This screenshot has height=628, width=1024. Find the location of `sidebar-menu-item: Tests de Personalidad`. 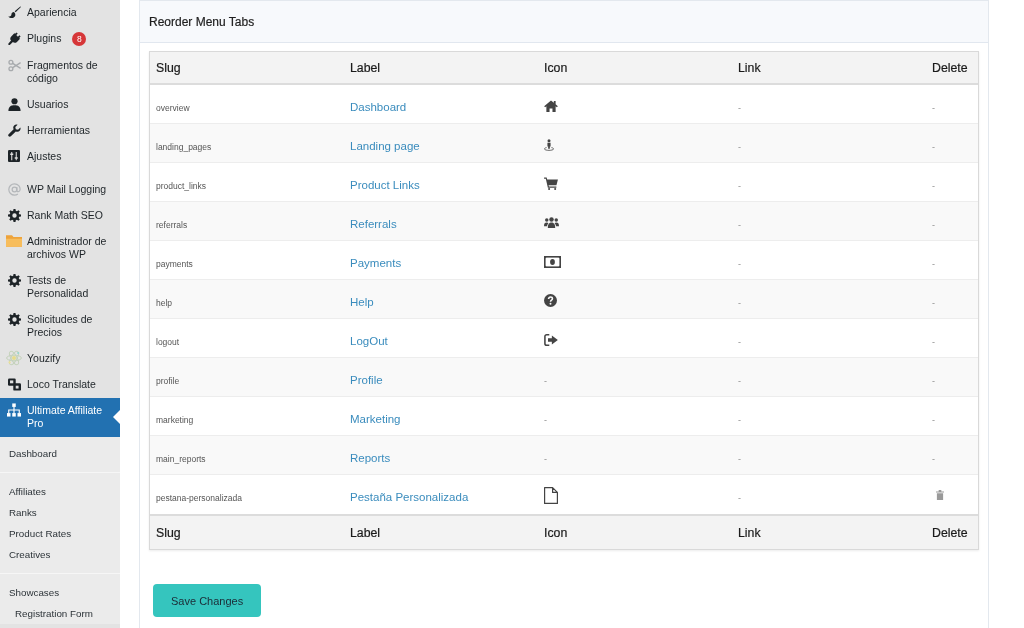

sidebar-menu-item: Tests de Personalidad is located at coordinates (60, 287).